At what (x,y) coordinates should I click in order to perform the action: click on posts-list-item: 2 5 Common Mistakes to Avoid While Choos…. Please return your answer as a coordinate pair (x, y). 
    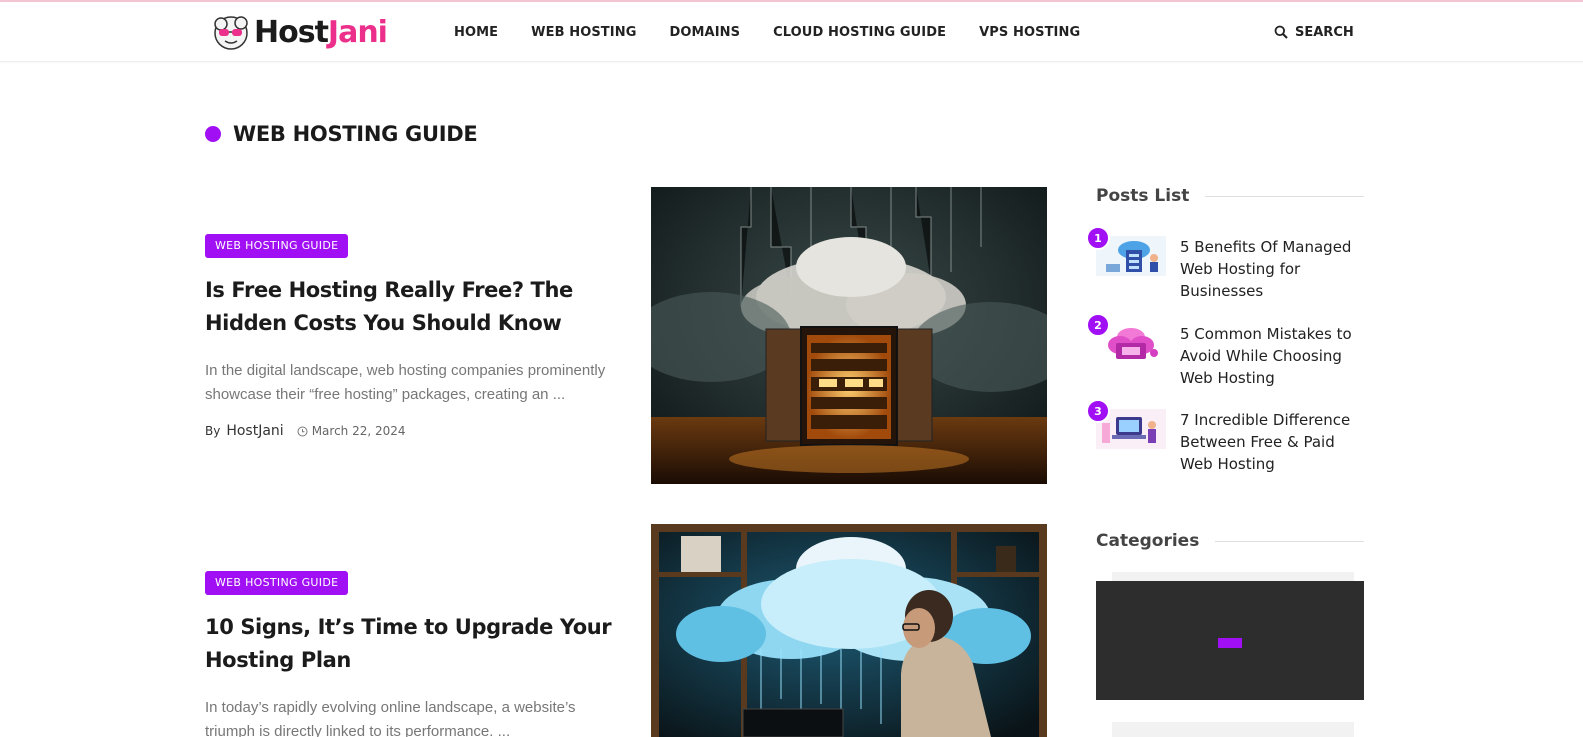
    Looking at the image, I should click on (1226, 353).